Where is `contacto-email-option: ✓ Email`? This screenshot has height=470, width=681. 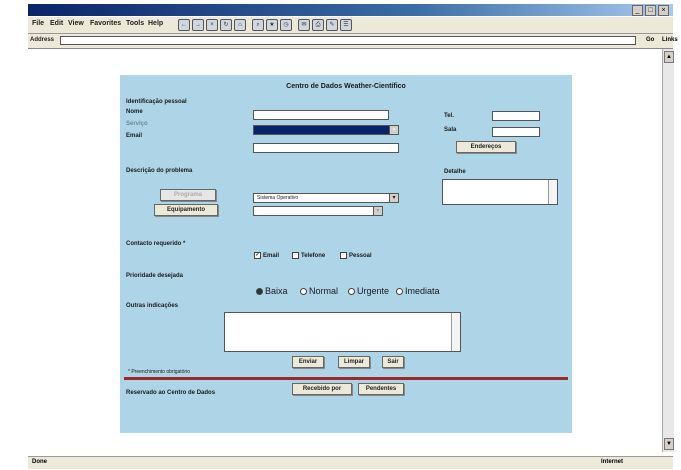
contacto-email-option: ✓ Email is located at coordinates (266, 255).